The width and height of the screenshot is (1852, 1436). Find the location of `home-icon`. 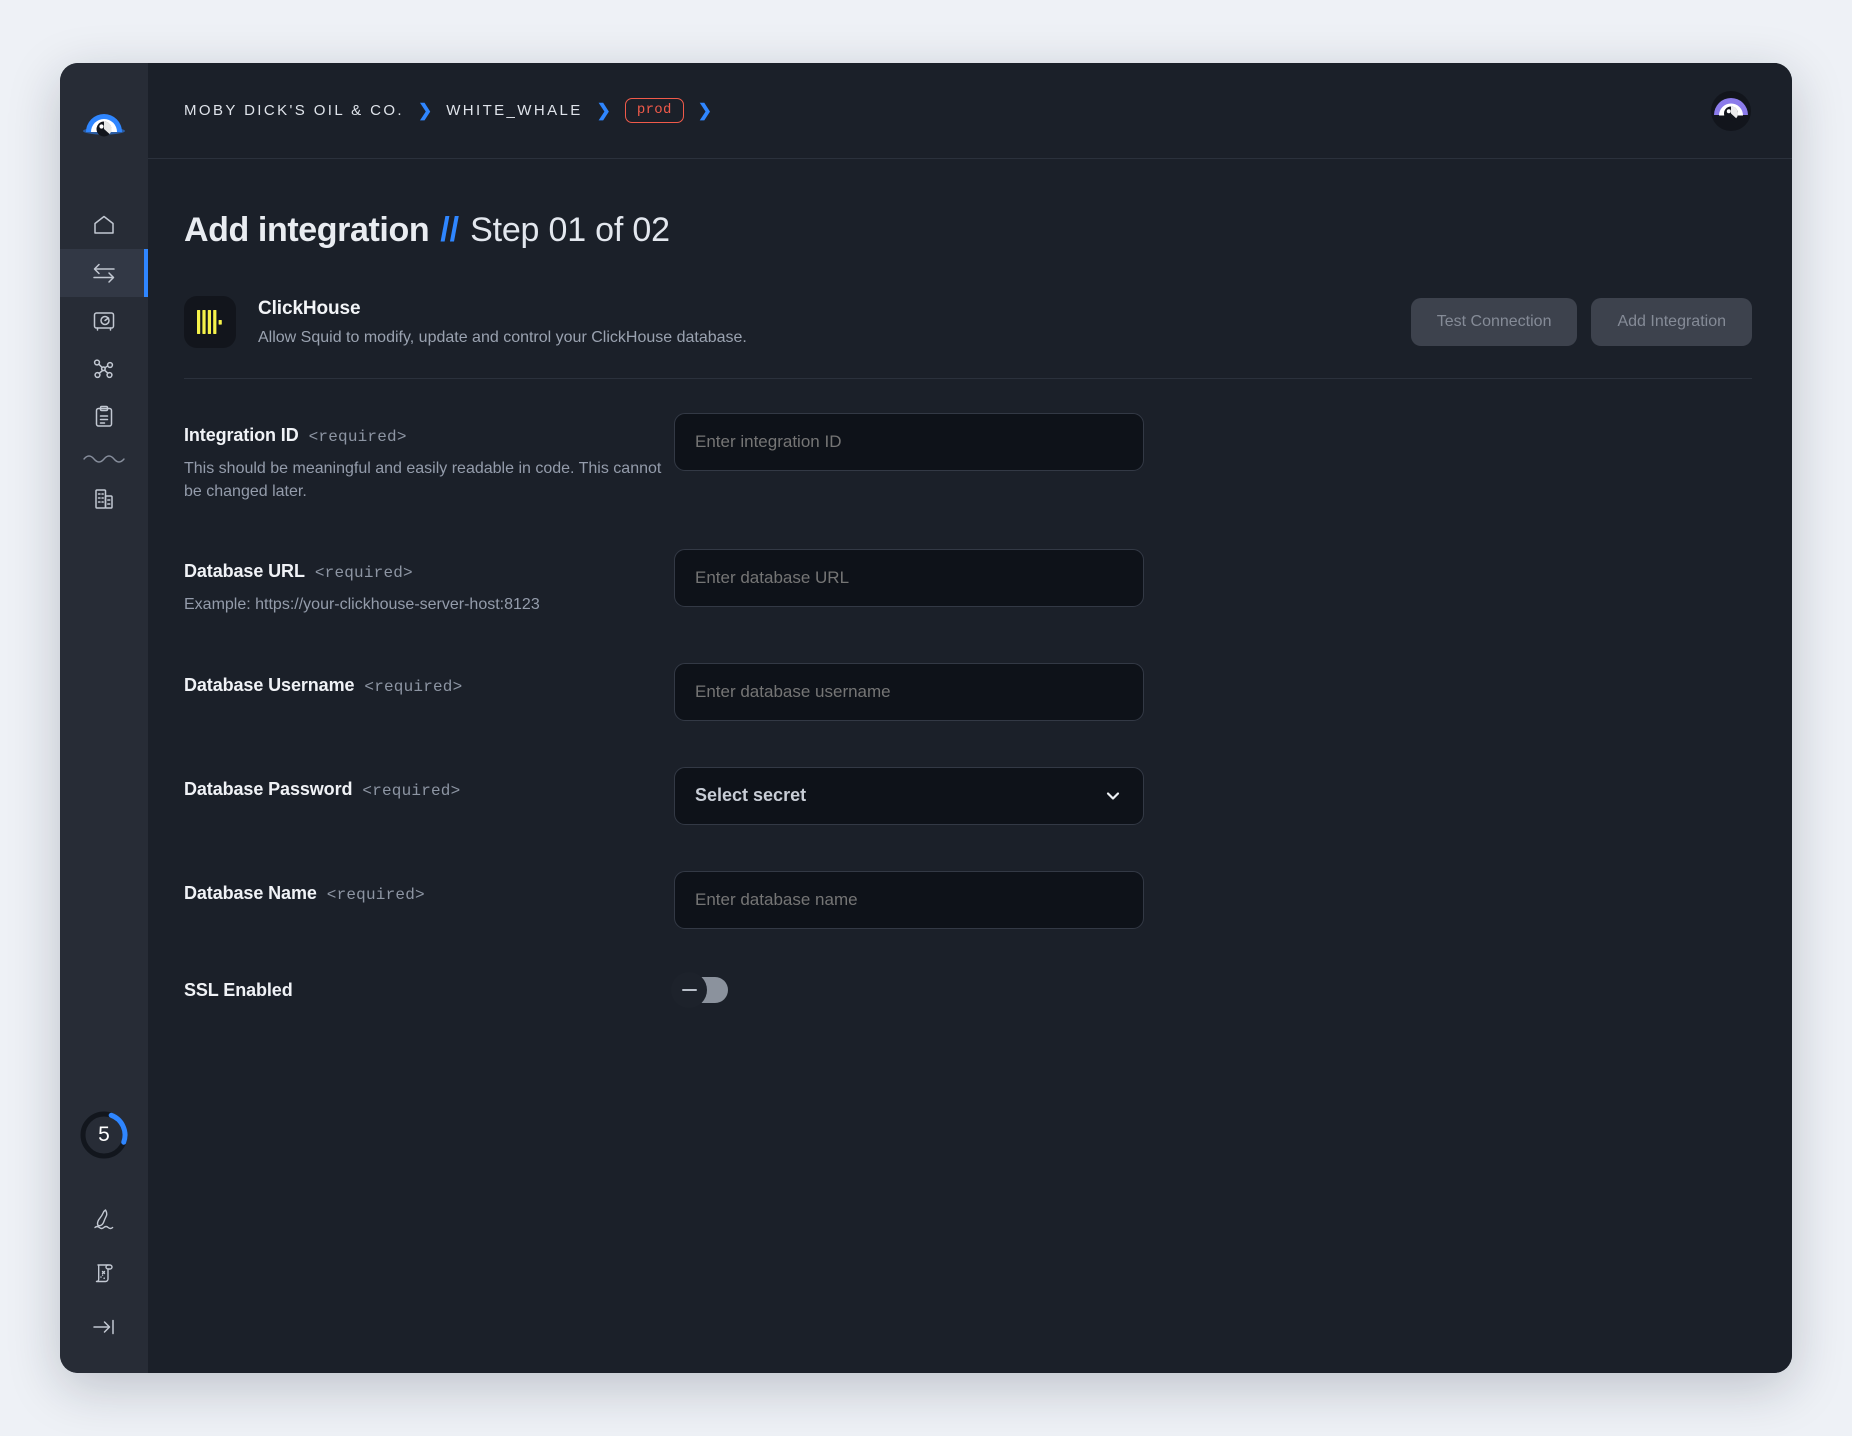

home-icon is located at coordinates (104, 225).